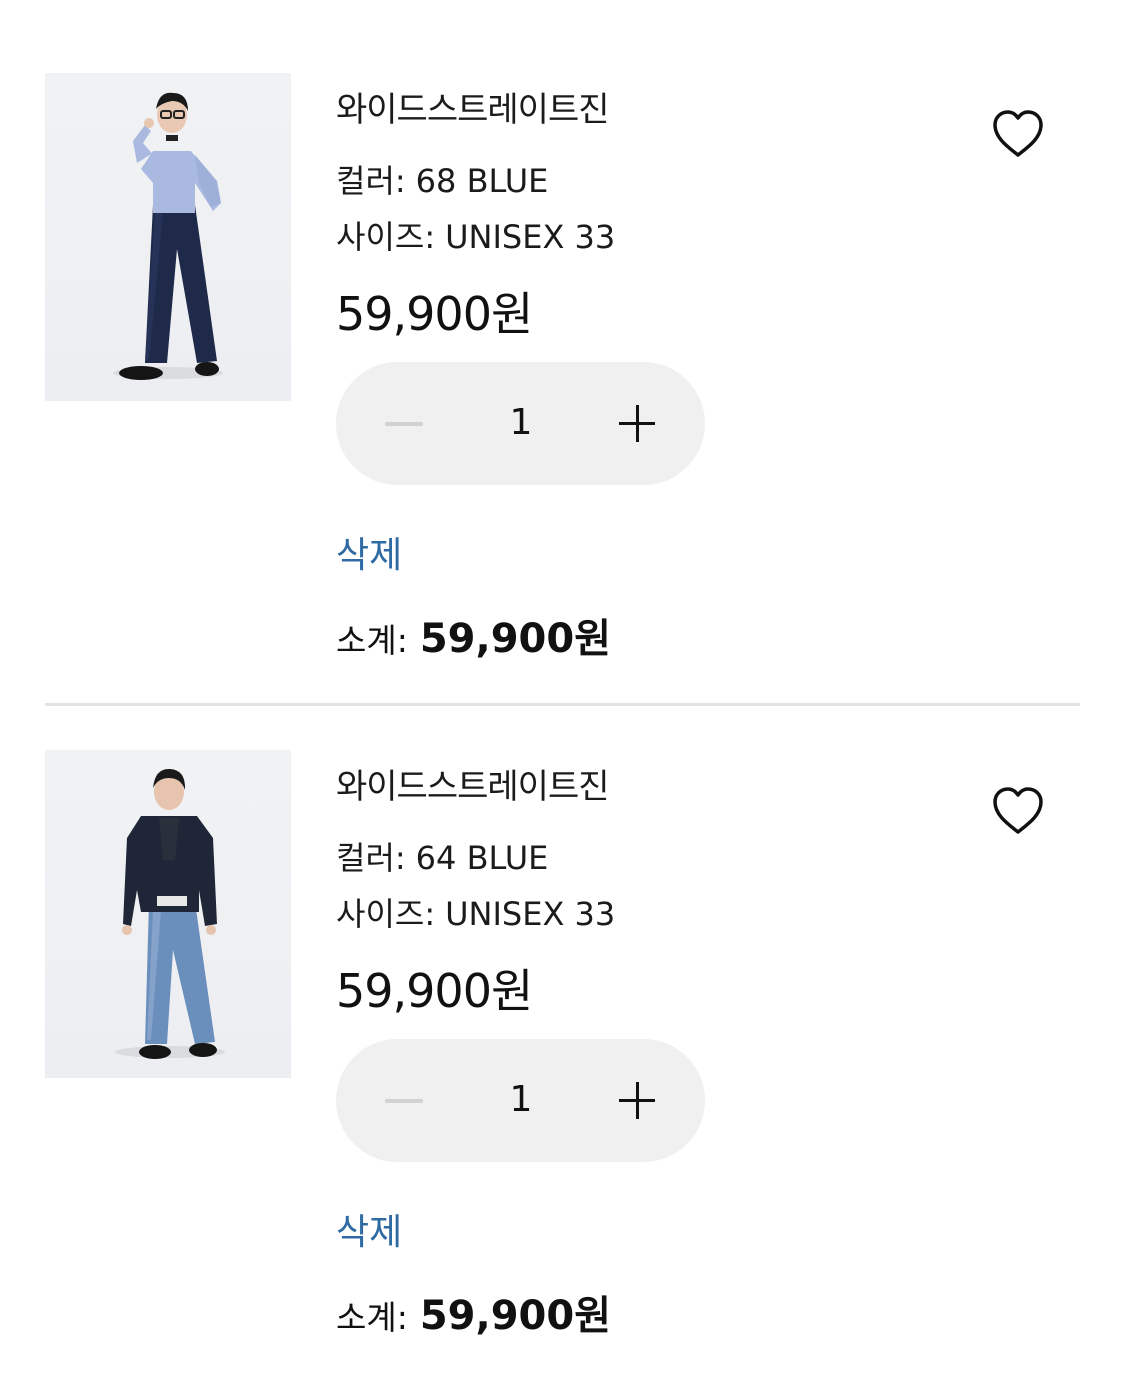 The height and width of the screenshot is (1396, 1125). I want to click on color-value: 68 BLUE, so click(482, 181).